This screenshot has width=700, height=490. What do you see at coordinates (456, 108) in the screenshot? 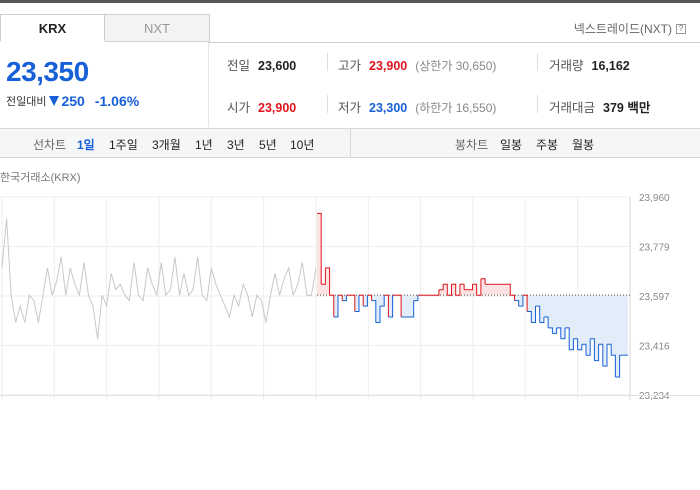
I see `lower-limit: (하한가 16,550)` at bounding box center [456, 108].